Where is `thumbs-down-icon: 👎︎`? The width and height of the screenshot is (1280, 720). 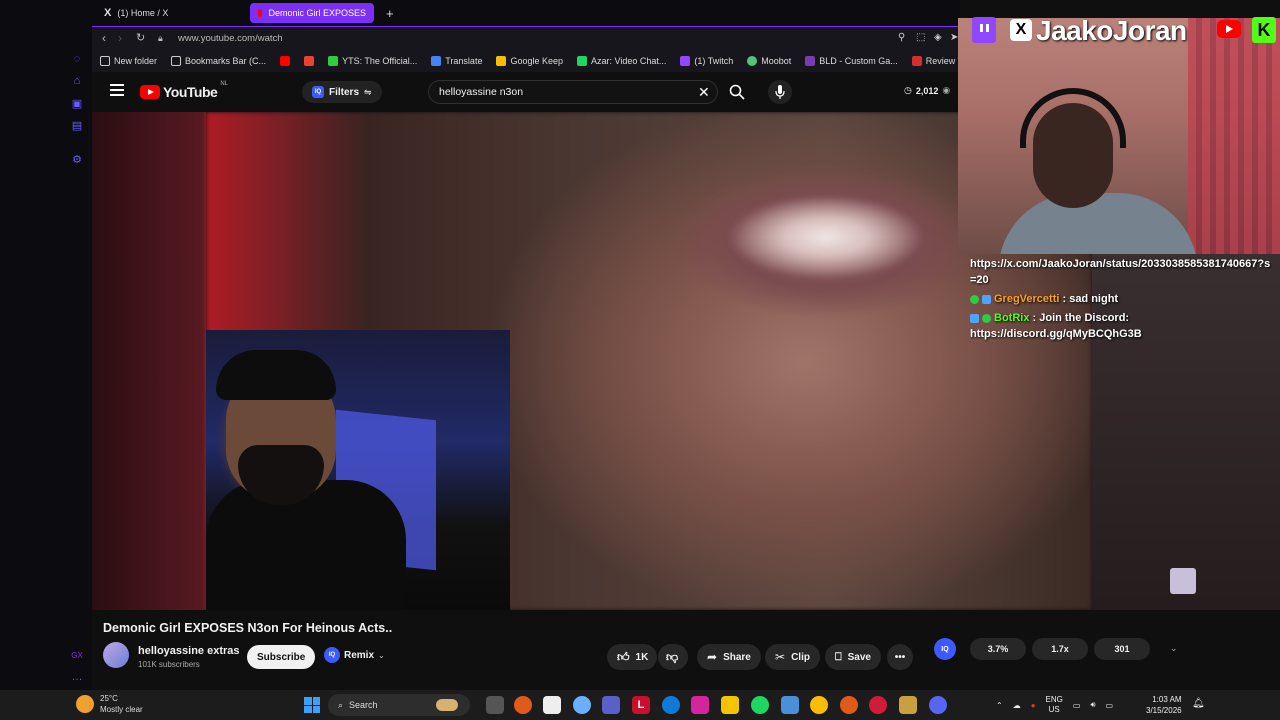 thumbs-down-icon: 👎︎ is located at coordinates (672, 656).